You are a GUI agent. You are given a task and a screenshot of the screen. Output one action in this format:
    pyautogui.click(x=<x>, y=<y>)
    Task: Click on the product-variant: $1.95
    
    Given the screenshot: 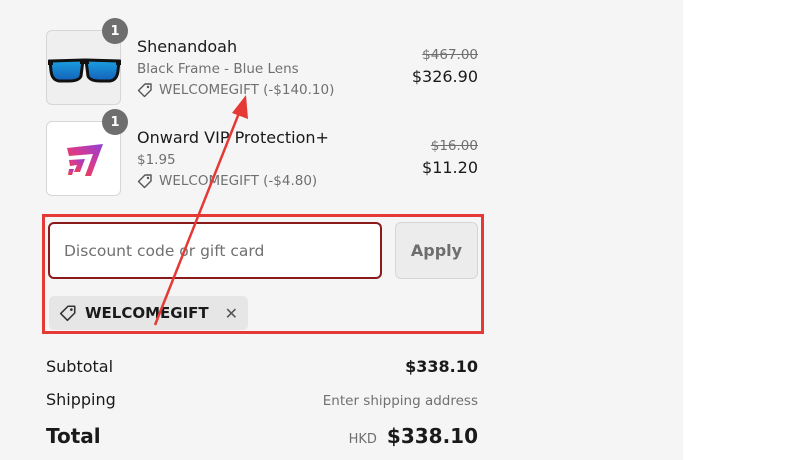 What is the action you would take?
    pyautogui.click(x=156, y=160)
    